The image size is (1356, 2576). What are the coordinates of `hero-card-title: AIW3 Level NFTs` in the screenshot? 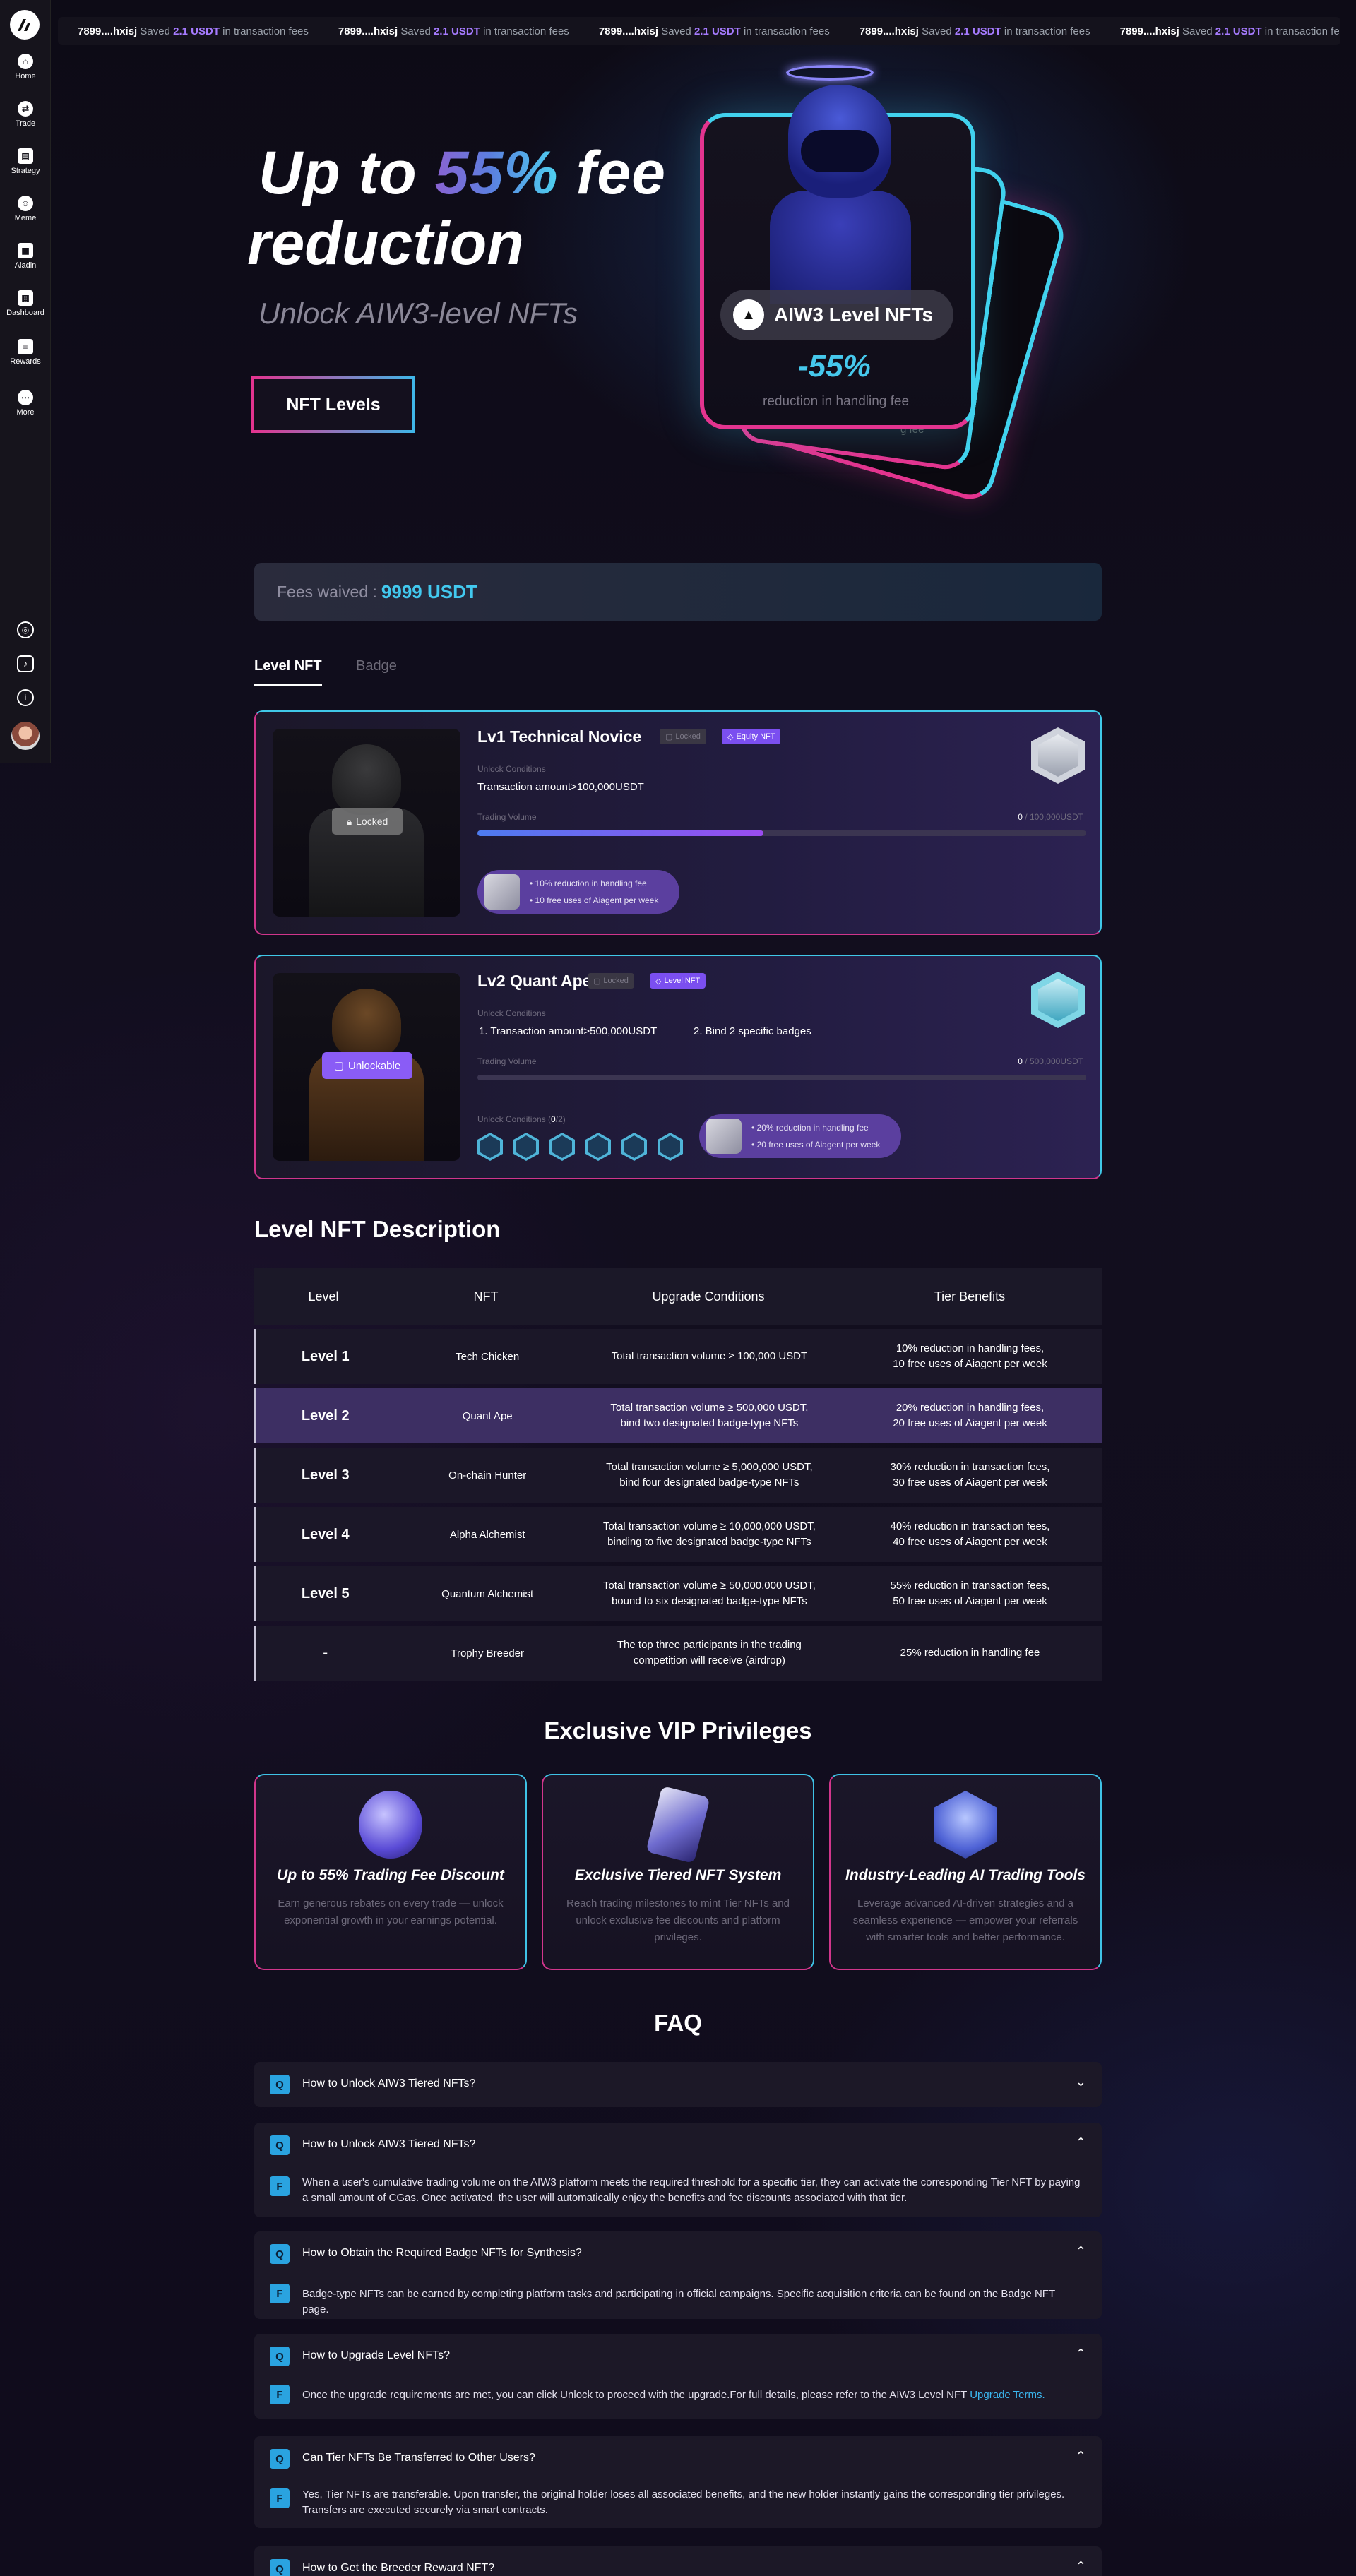 It's located at (854, 315).